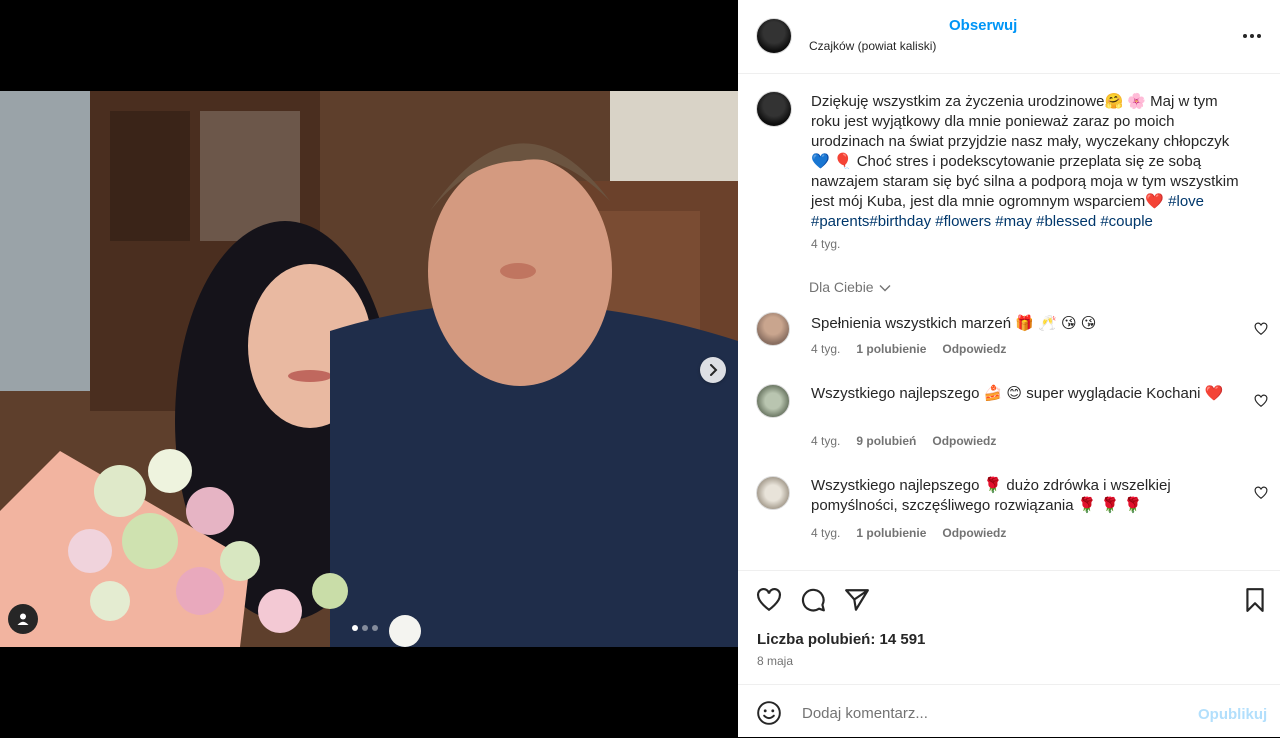  What do you see at coordinates (841, 639) in the screenshot?
I see `likes-count: Liczba polubień: 14 591` at bounding box center [841, 639].